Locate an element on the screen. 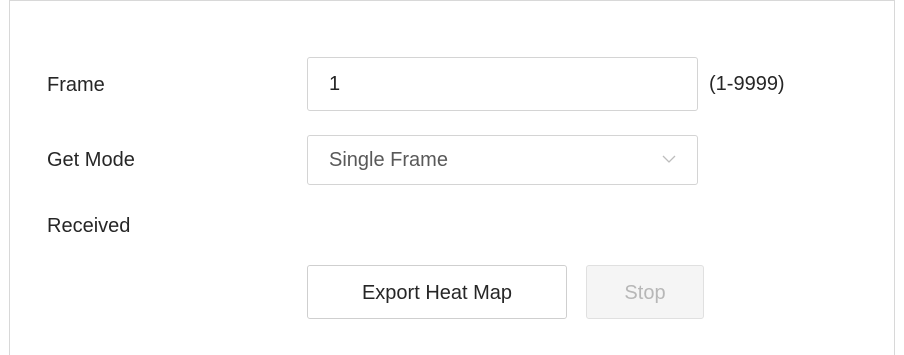  chevron-down-icon is located at coordinates (669, 159).